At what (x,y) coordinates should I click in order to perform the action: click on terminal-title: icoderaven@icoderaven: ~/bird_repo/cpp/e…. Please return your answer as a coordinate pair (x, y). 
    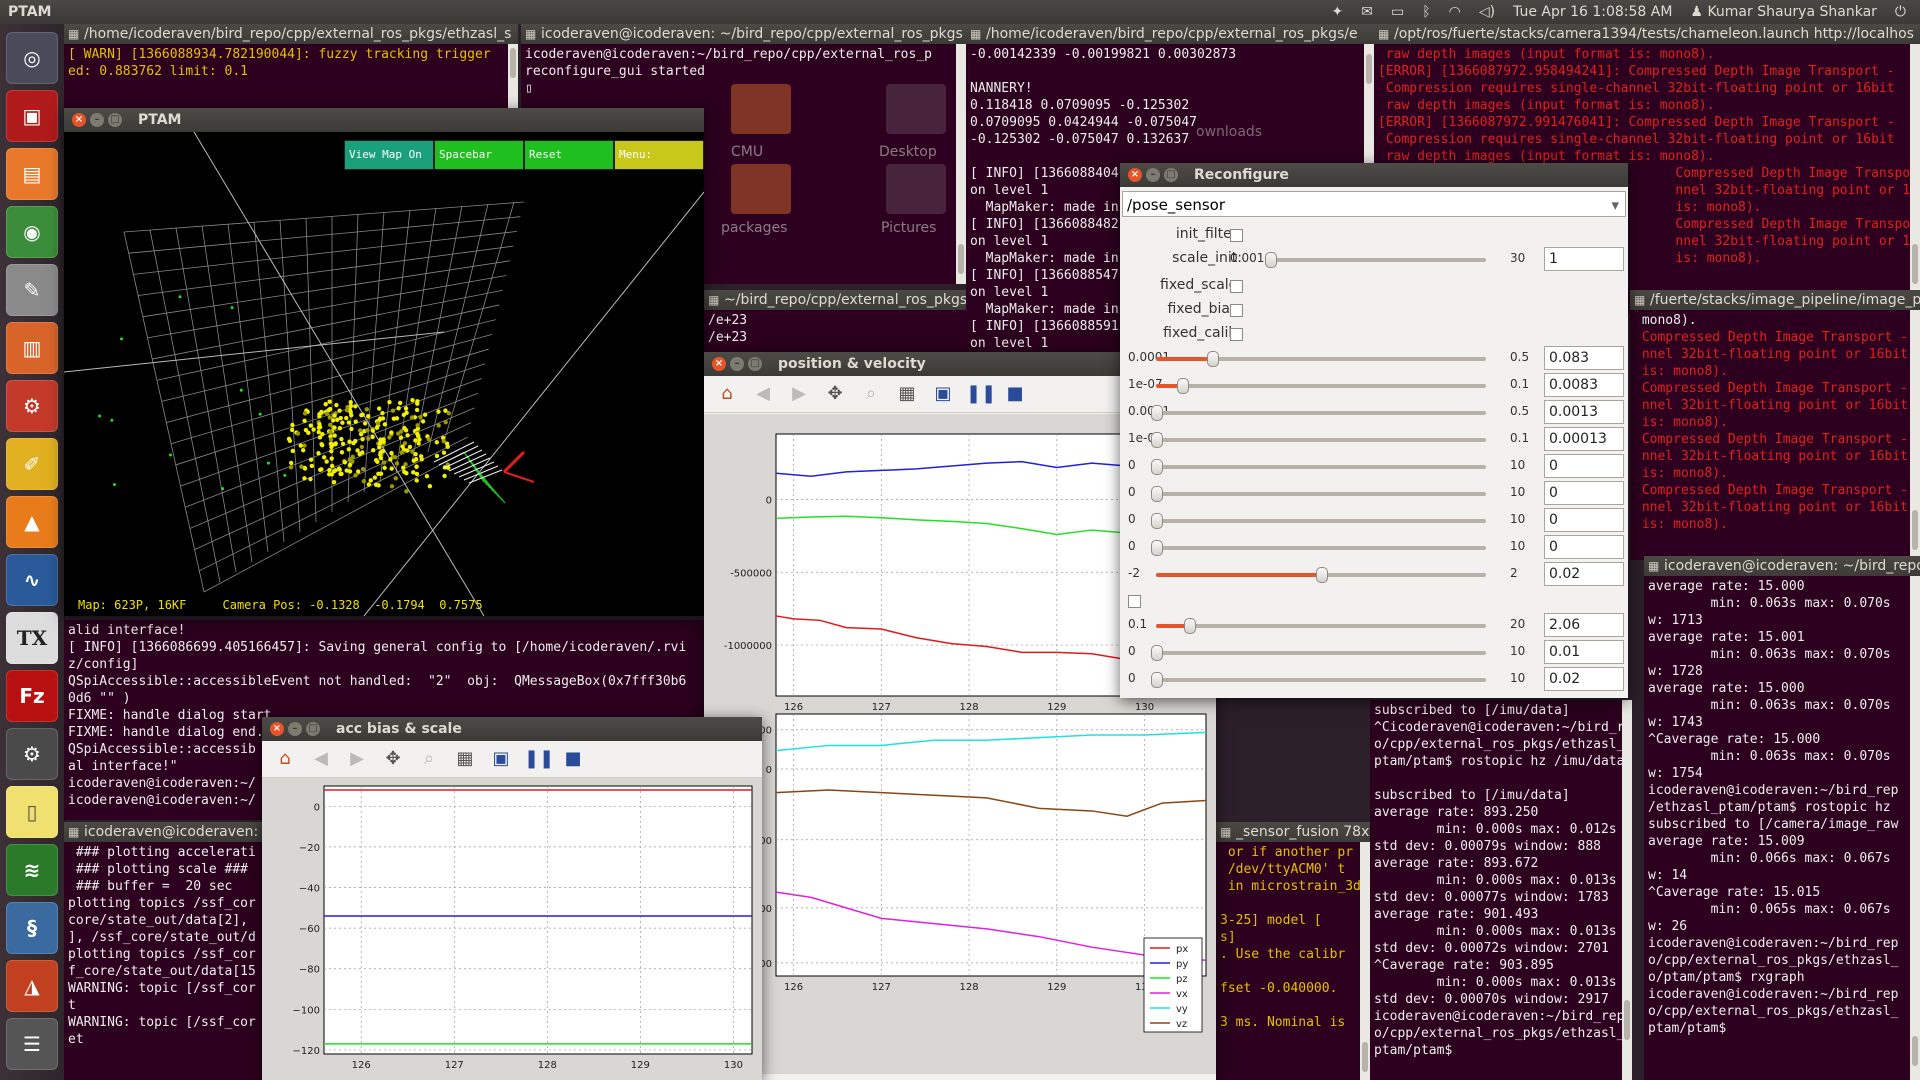
    Looking at the image, I should click on (743, 34).